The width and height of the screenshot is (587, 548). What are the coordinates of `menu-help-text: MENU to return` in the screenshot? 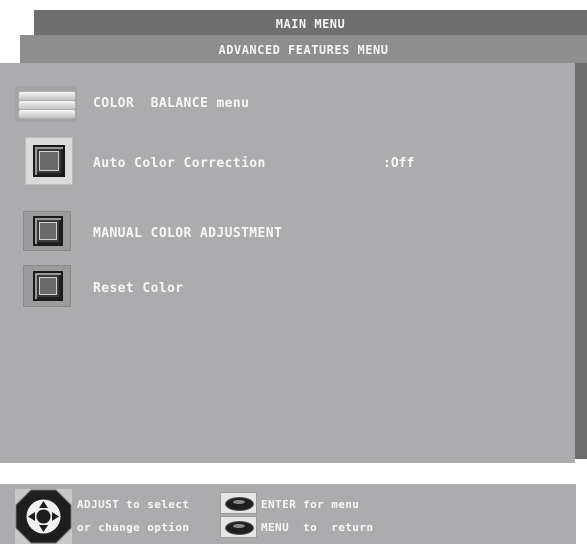 It's located at (317, 527).